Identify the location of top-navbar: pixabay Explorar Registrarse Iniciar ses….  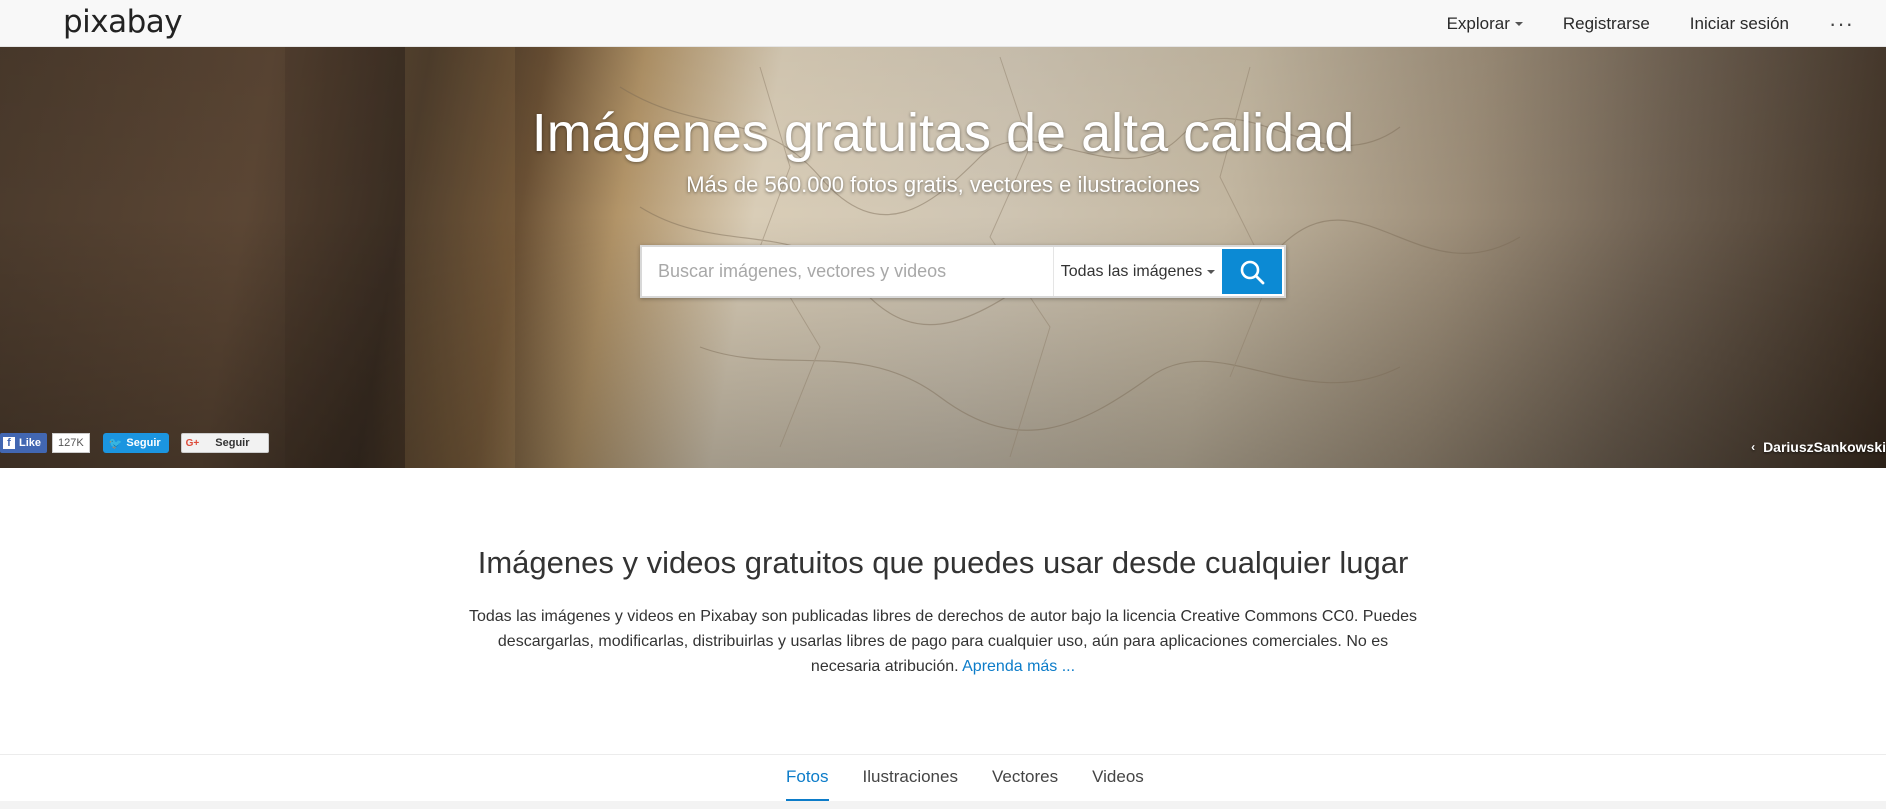
(943, 23).